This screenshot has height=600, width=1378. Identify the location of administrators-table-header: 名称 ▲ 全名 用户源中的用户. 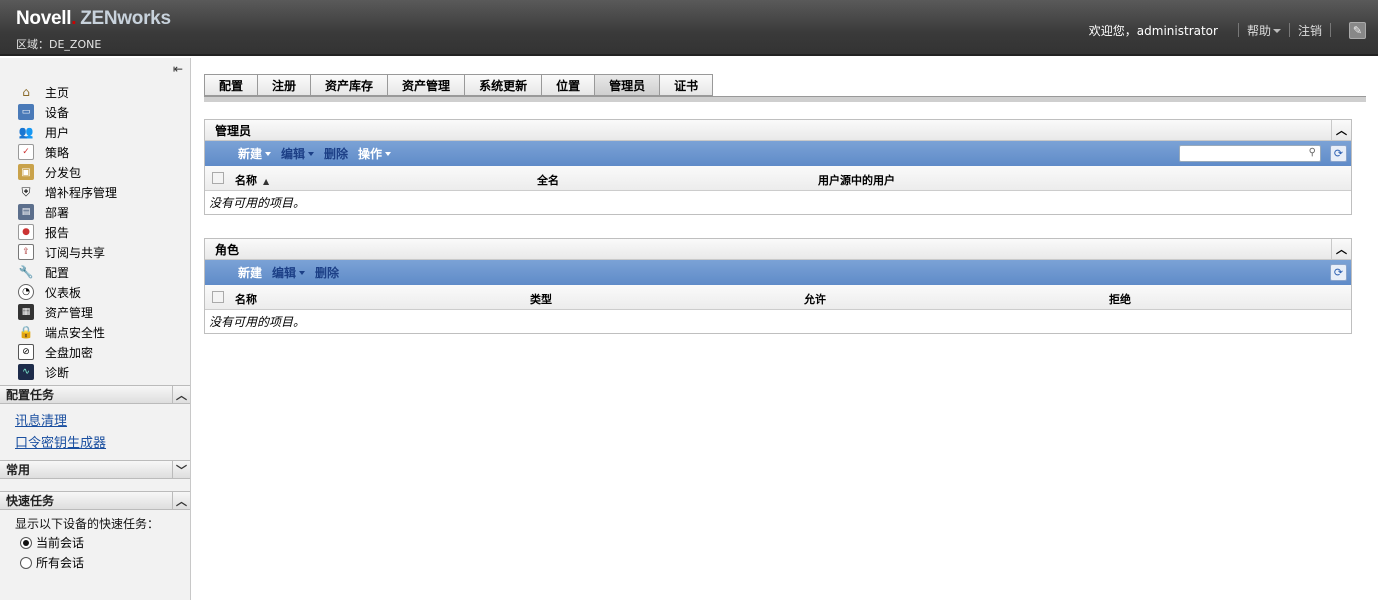
(778, 178).